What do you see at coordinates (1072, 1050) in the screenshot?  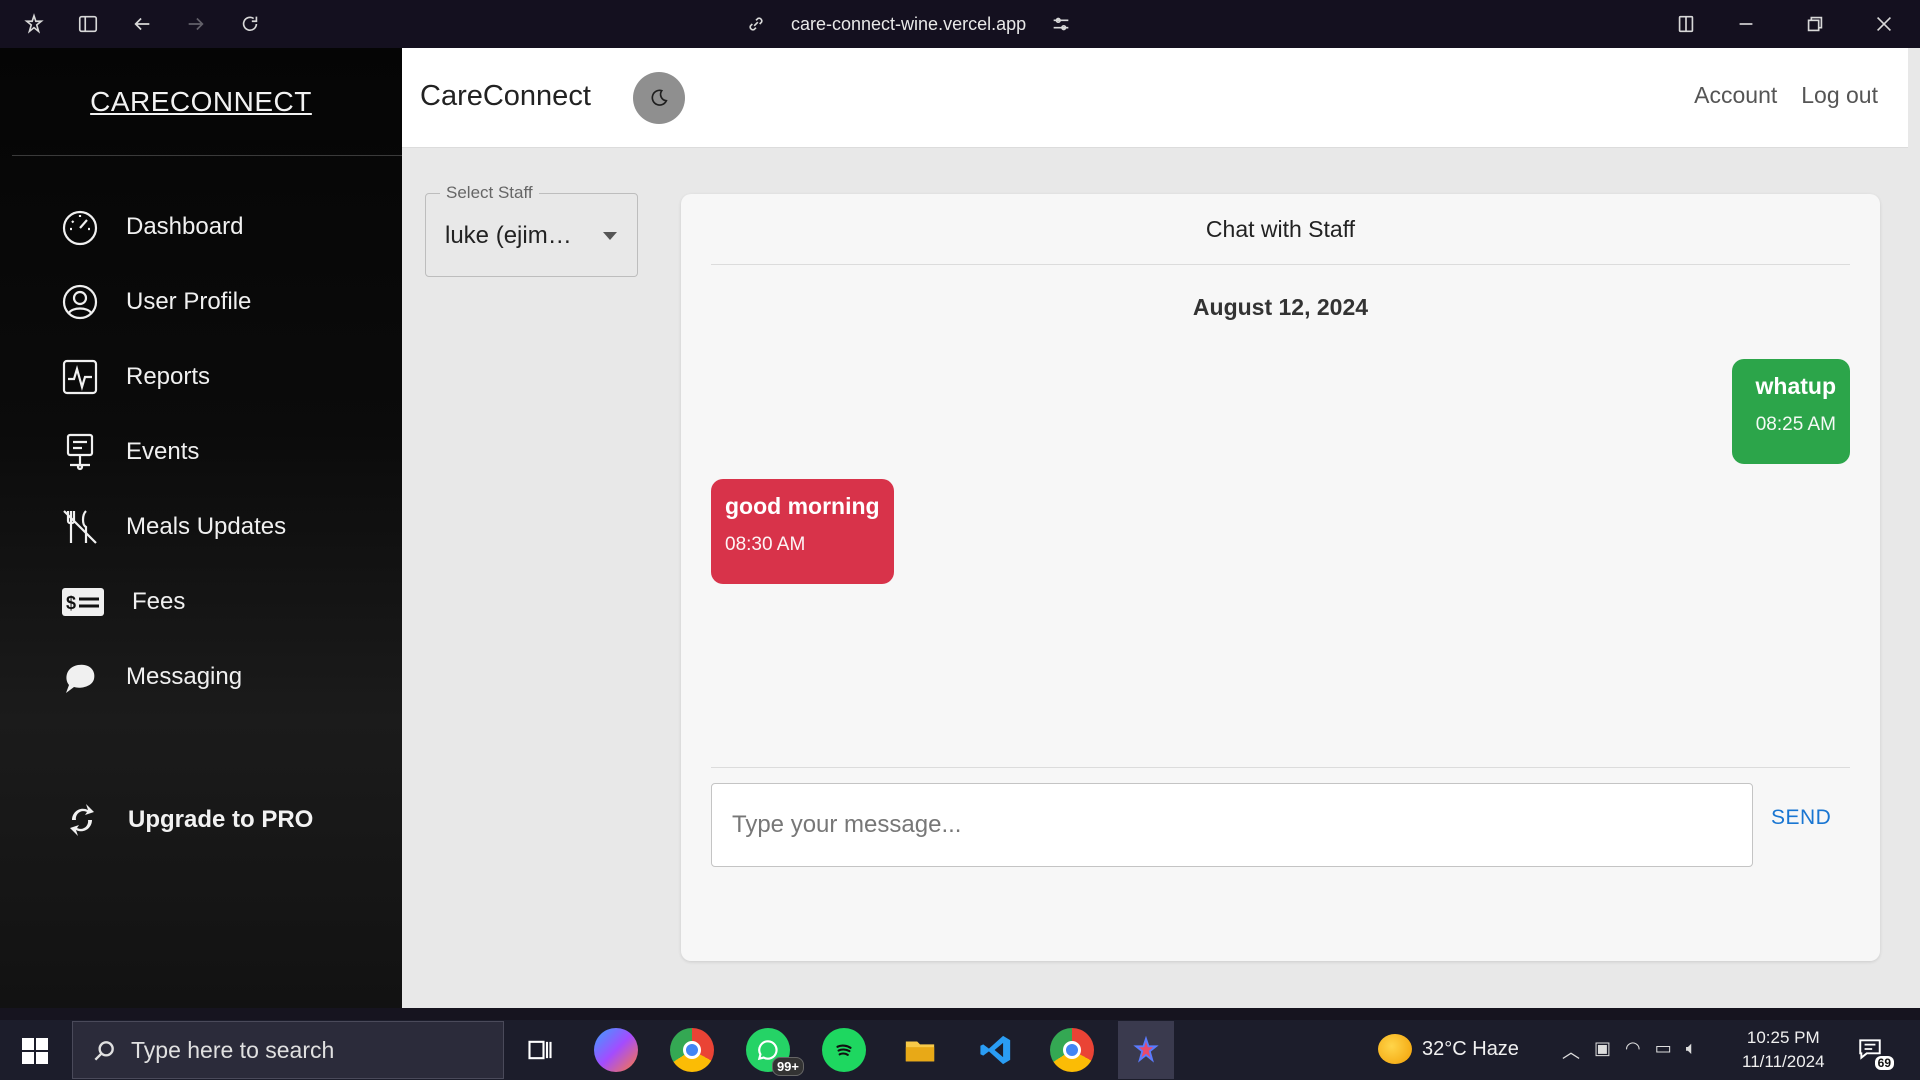 I see `chrome-profile-icon` at bounding box center [1072, 1050].